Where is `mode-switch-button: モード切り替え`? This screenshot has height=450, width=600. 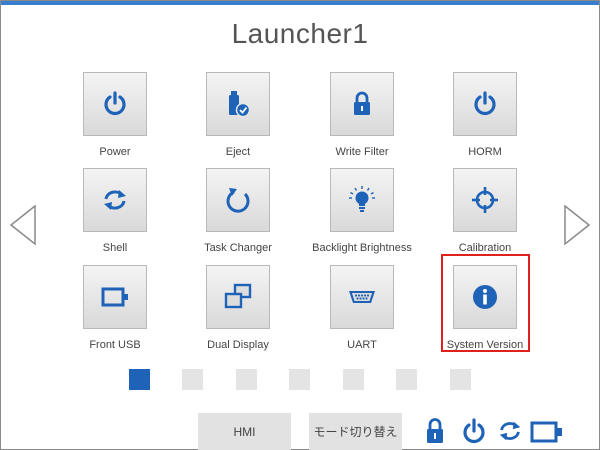 mode-switch-button: モード切り替え is located at coordinates (355, 431).